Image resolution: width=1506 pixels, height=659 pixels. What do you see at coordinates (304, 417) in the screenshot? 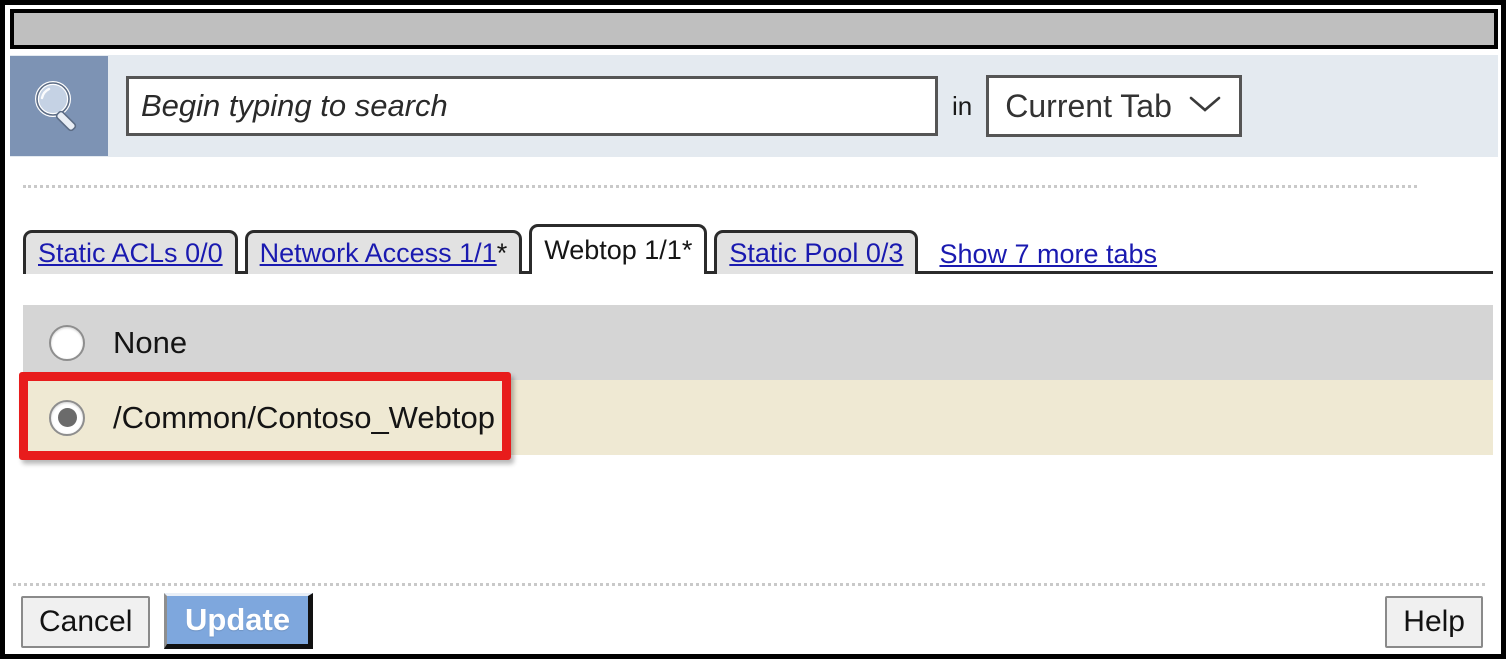
I see `option-label: /Common/Contoso_Webtop` at bounding box center [304, 417].